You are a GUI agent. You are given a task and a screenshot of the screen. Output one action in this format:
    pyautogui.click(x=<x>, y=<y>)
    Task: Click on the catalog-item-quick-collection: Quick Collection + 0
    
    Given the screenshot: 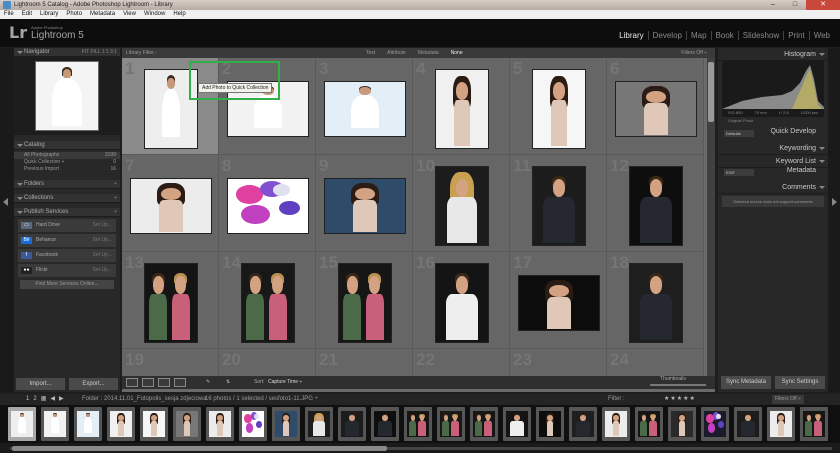 What is the action you would take?
    pyautogui.click(x=67, y=162)
    